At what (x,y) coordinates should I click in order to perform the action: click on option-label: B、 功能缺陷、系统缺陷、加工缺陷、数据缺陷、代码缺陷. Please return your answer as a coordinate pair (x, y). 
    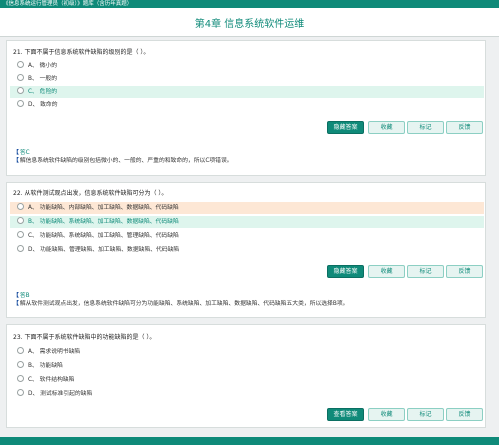
    Looking at the image, I should click on (103, 222).